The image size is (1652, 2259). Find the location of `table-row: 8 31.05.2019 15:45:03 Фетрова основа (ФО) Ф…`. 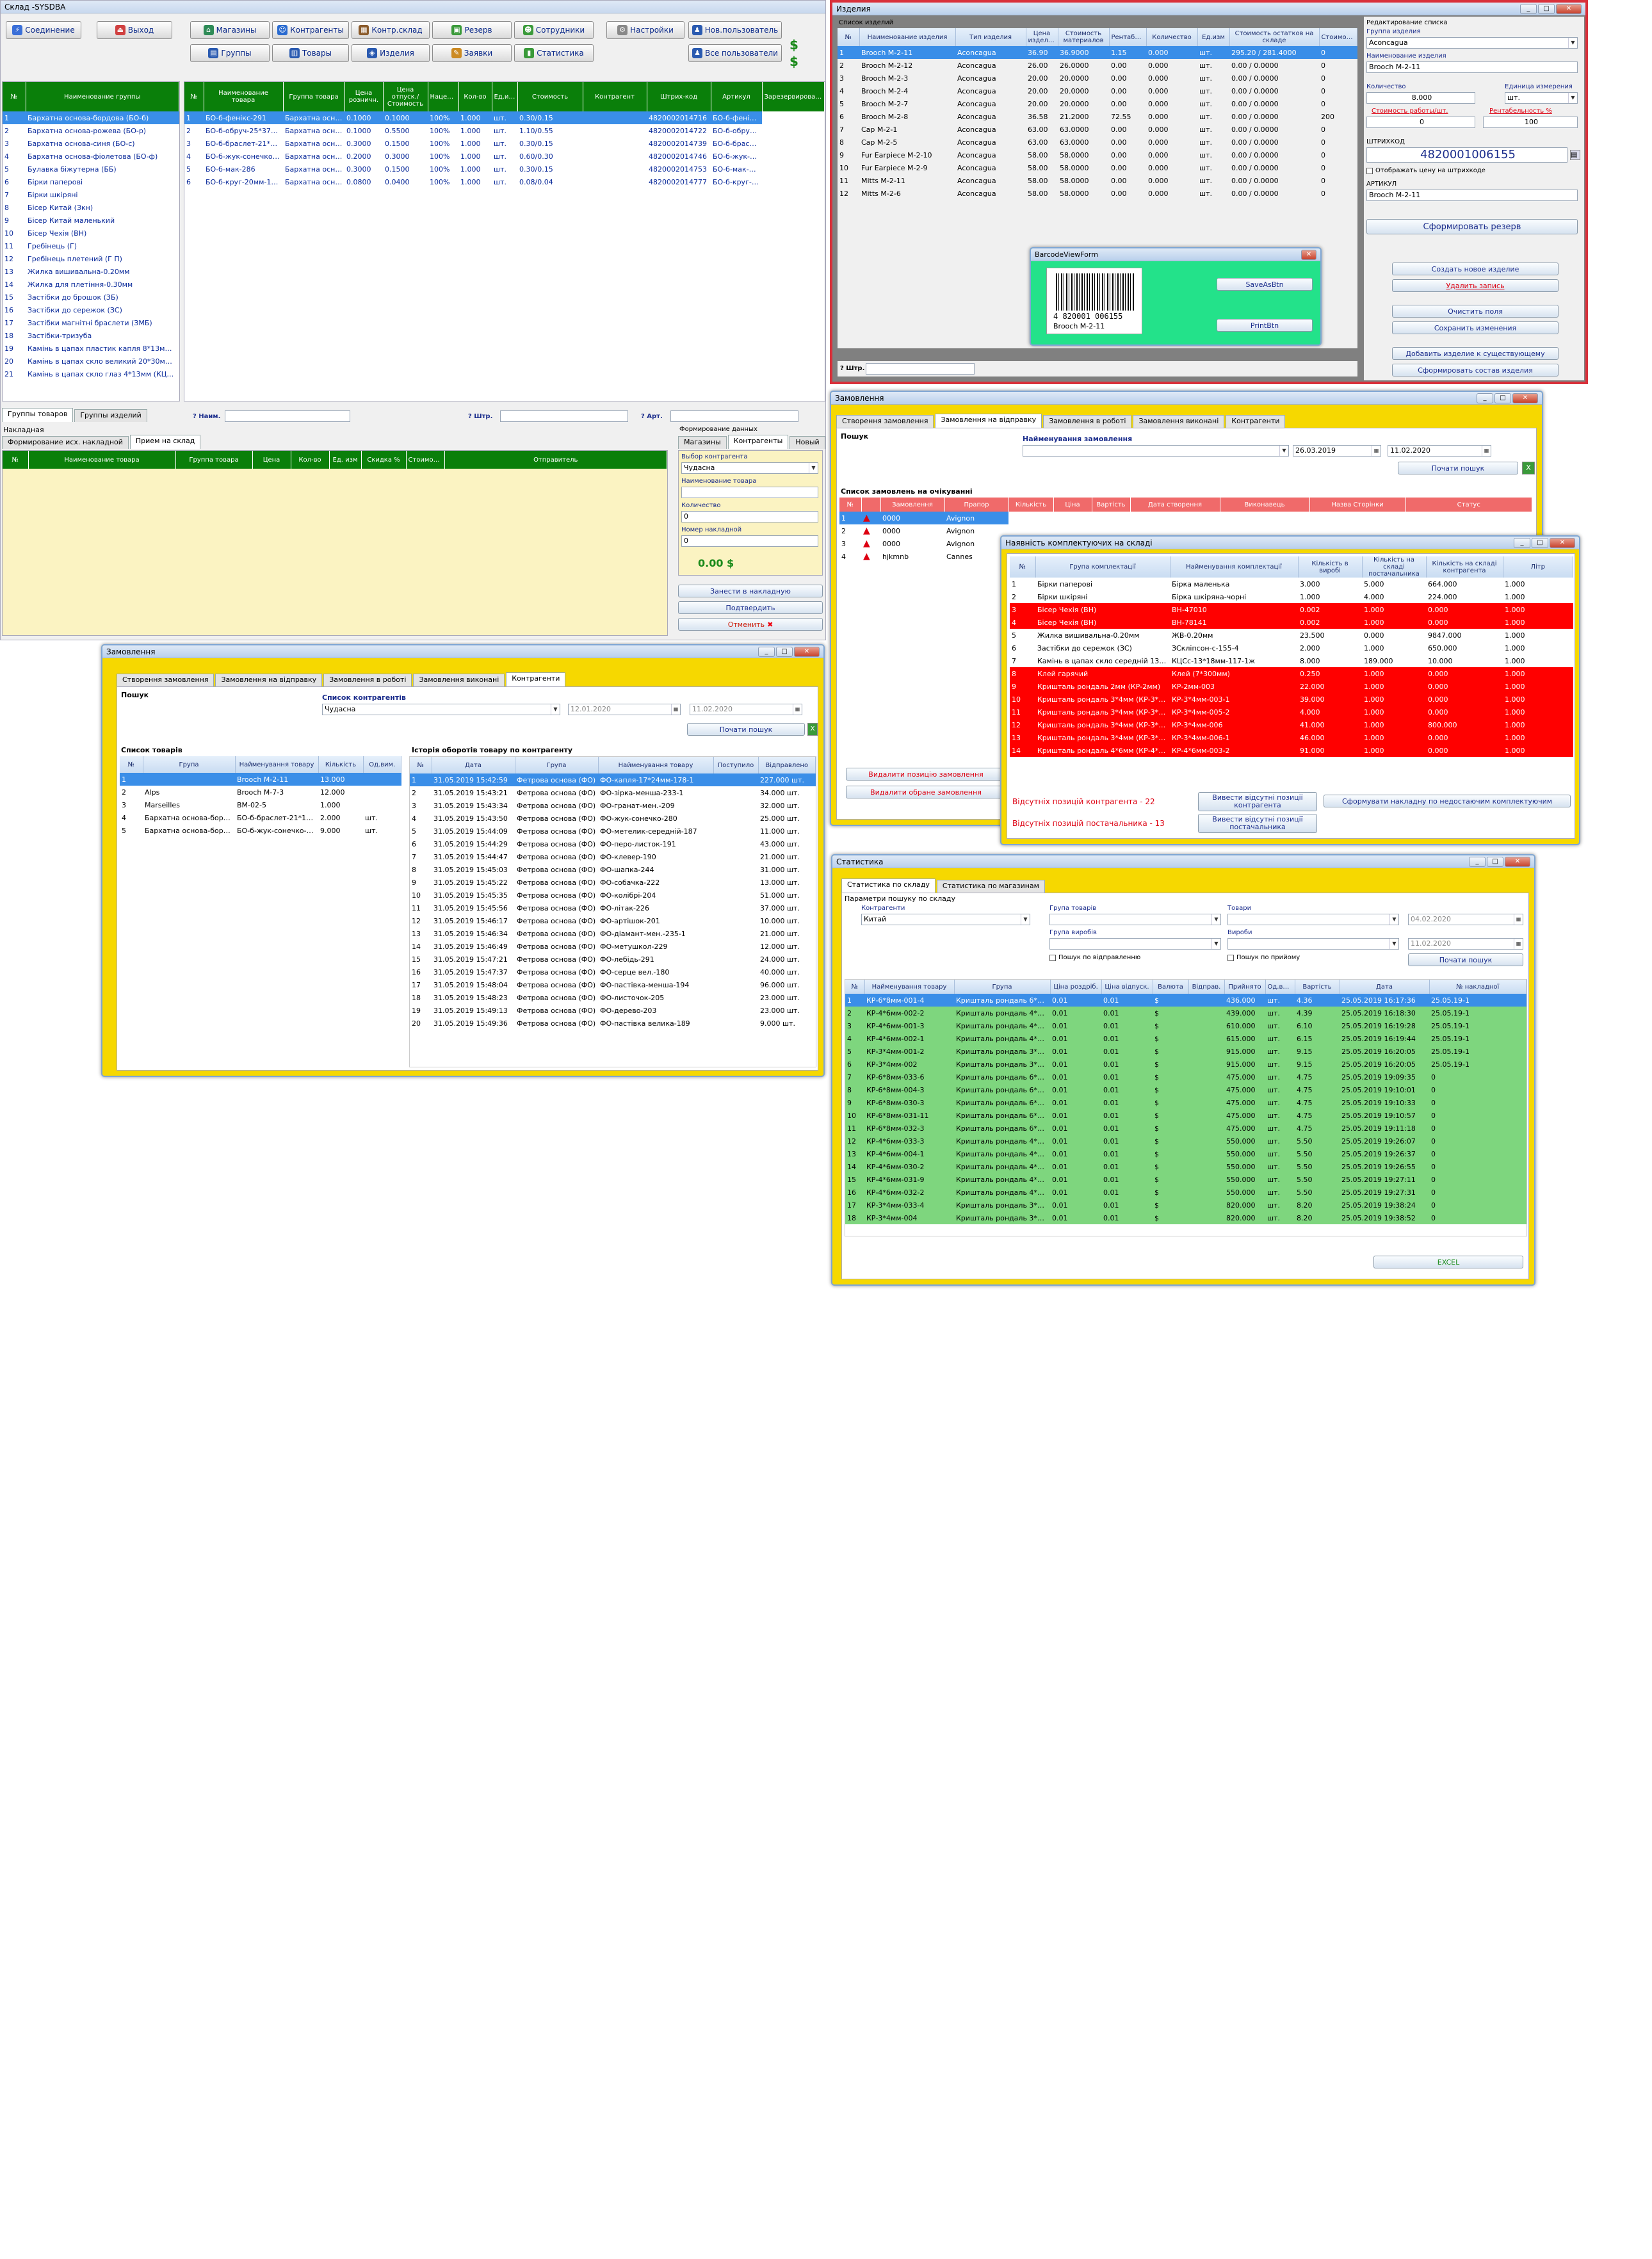

table-row: 8 31.05.2019 15:45:03 Фетрова основа (ФО) Ф… is located at coordinates (613, 869).